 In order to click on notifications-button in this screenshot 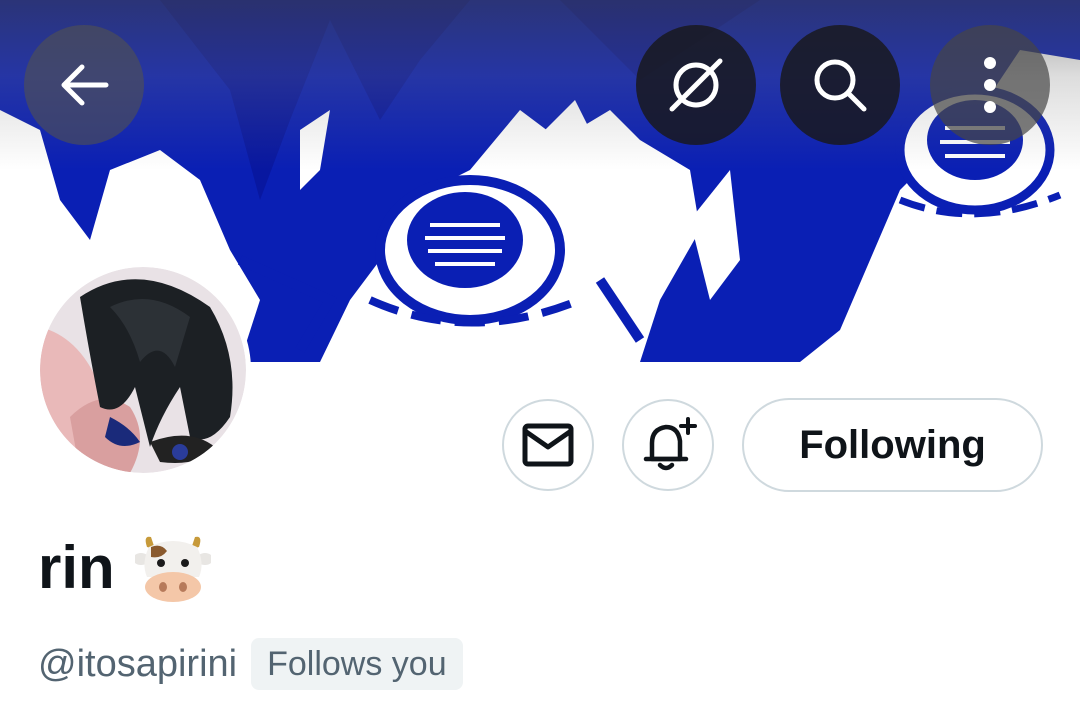, I will do `click(668, 445)`.